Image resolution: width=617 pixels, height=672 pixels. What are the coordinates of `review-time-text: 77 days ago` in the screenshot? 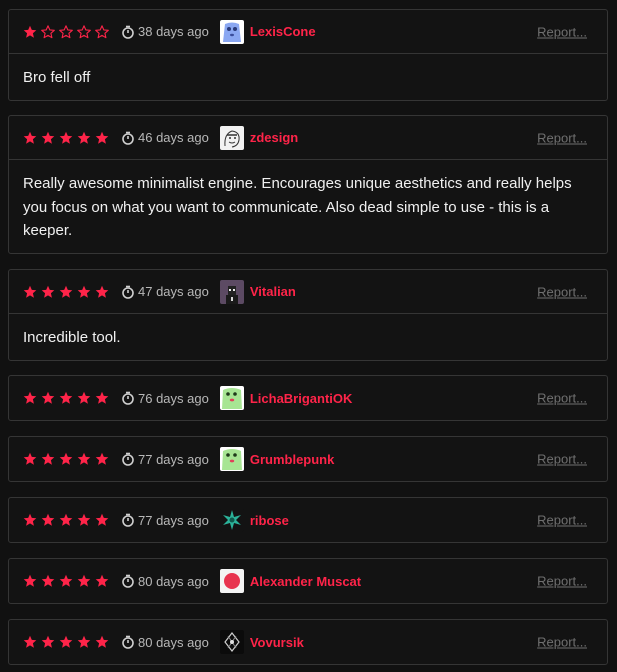 It's located at (173, 459).